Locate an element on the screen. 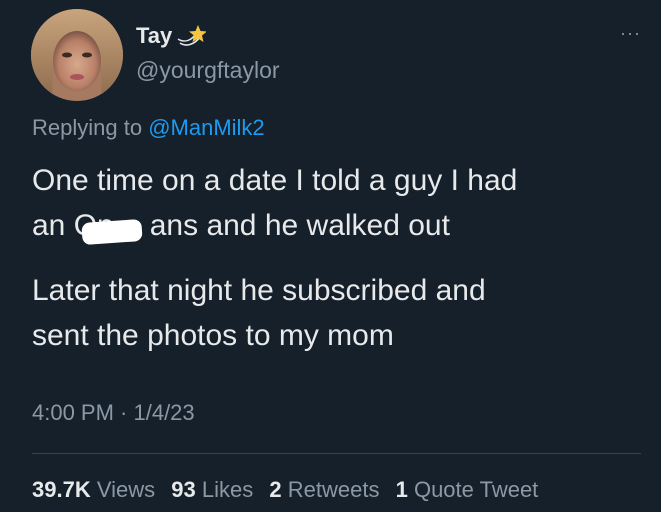 This screenshot has width=661, height=512. censor-mark is located at coordinates (112, 232).